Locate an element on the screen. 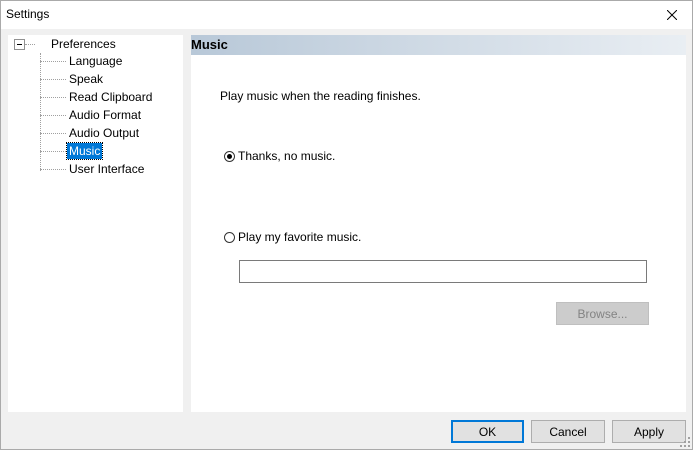 The image size is (693, 450). section-header: Music is located at coordinates (438, 45).